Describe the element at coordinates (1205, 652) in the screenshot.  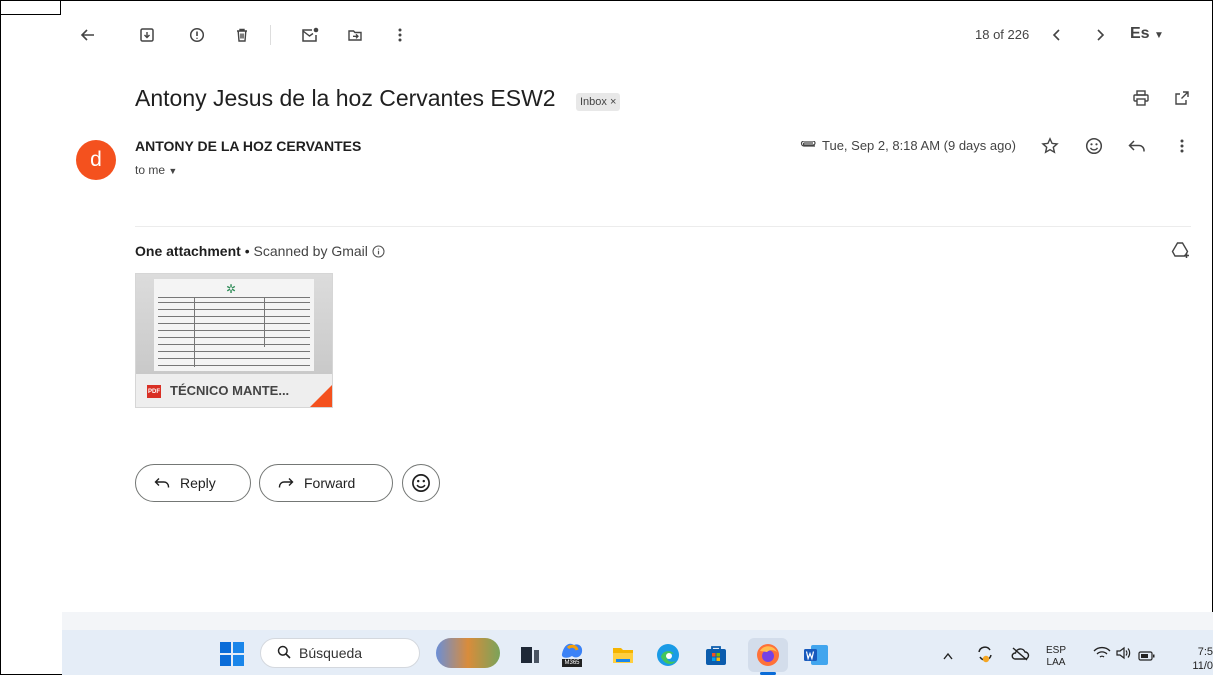
I see `clock-time: 7:5` at that location.